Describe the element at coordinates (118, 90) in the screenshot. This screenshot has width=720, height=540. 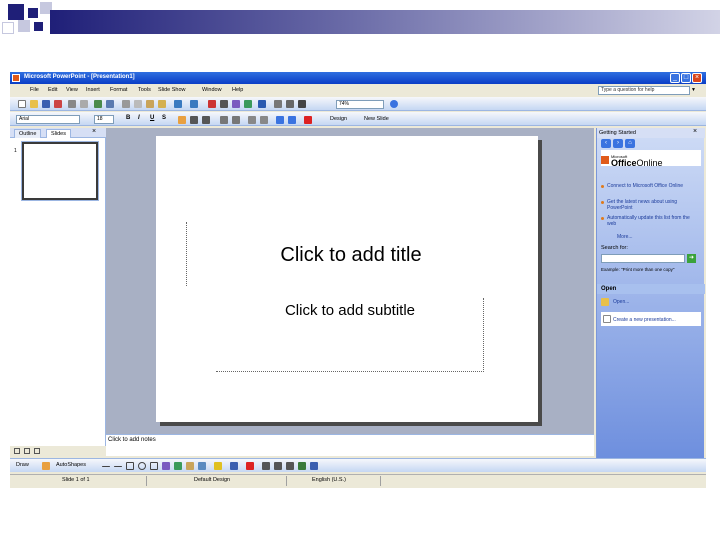
I see `menu-format: Format` at that location.